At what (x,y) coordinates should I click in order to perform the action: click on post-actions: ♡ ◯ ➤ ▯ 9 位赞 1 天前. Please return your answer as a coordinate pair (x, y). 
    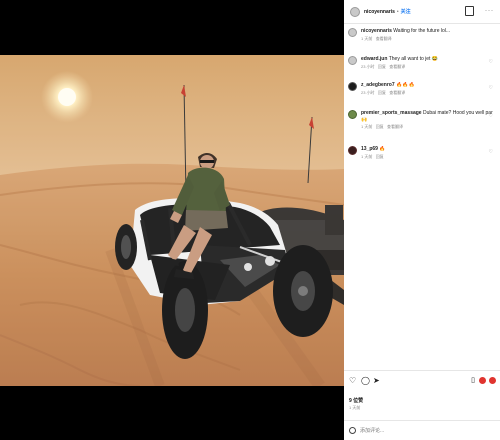
    Looking at the image, I should click on (422, 395).